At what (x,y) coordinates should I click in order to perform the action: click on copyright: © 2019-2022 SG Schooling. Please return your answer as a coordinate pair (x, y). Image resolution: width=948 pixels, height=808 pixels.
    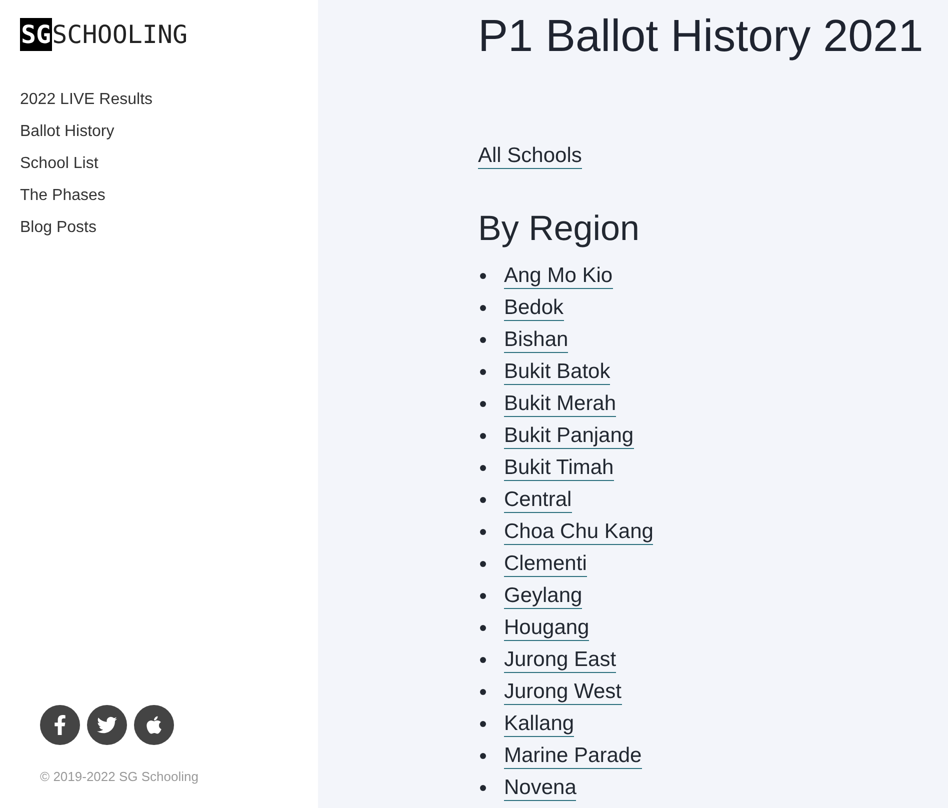
    Looking at the image, I should click on (119, 777).